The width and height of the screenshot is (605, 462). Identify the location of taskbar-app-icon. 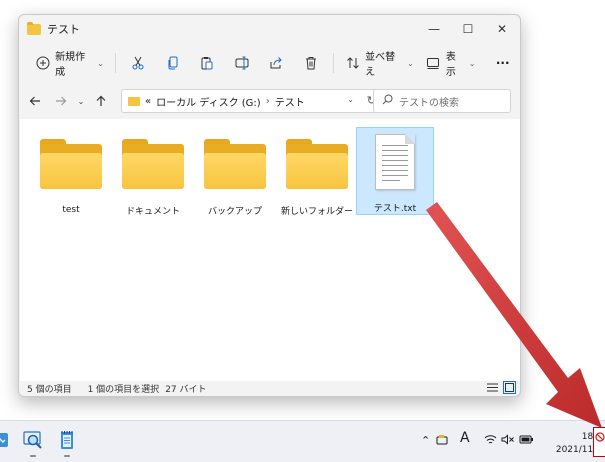
(6, 440).